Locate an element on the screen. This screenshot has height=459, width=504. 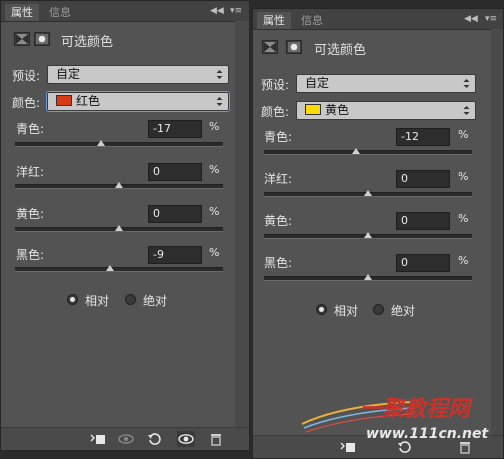
cyan-value-input: -17 is located at coordinates (175, 129).